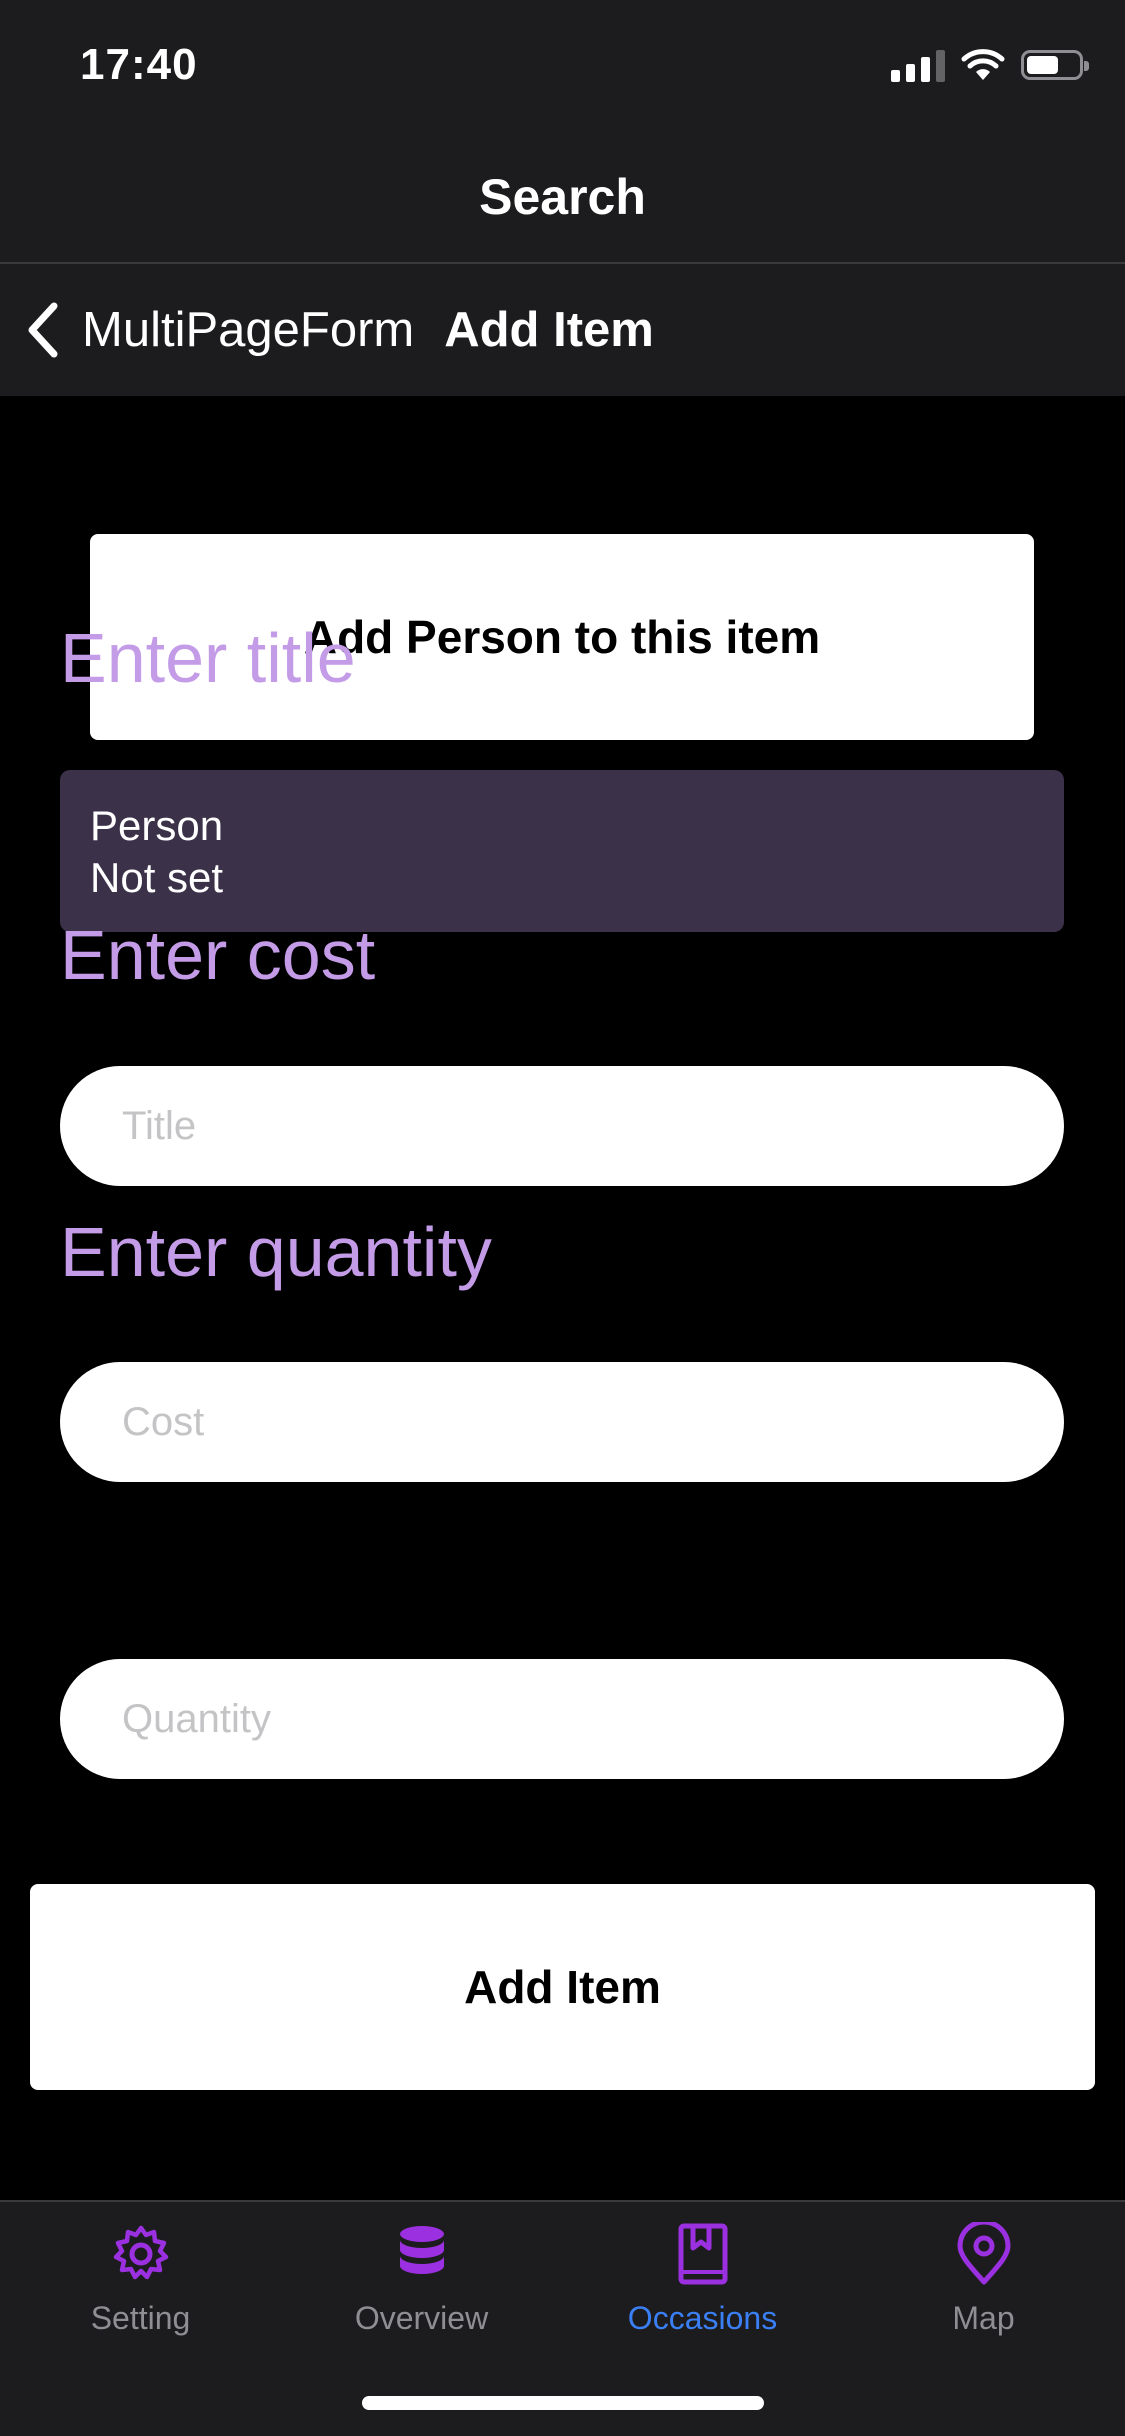  Describe the element at coordinates (983, 2253) in the screenshot. I see `map-pin-icon` at that location.